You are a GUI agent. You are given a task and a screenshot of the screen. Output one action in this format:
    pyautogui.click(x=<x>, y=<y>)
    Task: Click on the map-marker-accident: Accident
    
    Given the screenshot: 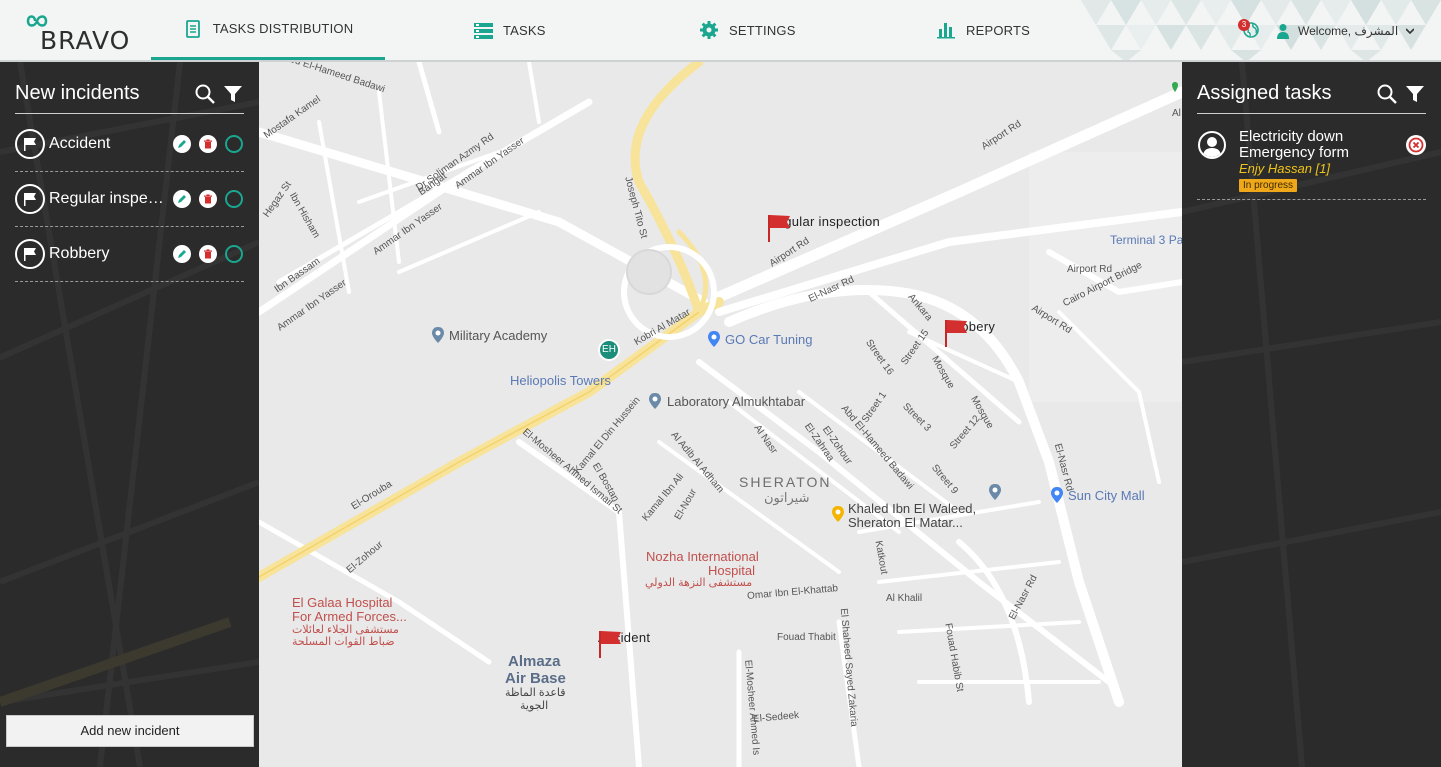 What is the action you would take?
    pyautogui.click(x=624, y=644)
    